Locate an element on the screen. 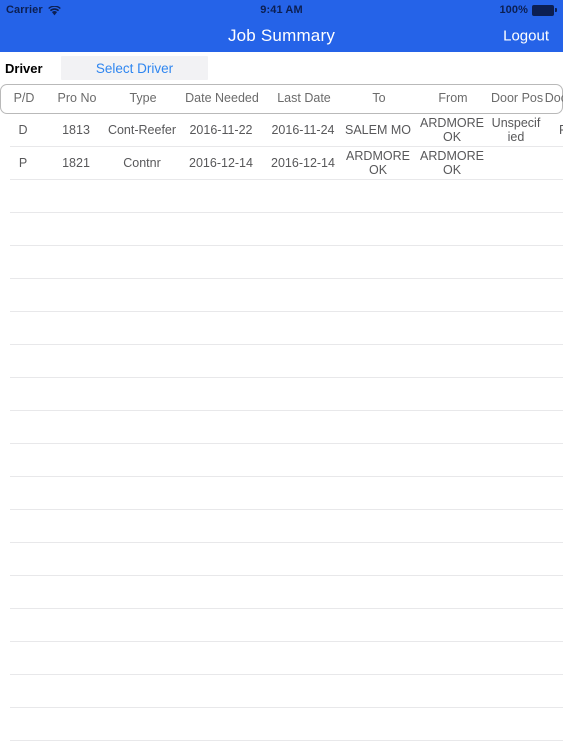 The width and height of the screenshot is (563, 750). column-header-pro-no: Pro No is located at coordinates (77, 98).